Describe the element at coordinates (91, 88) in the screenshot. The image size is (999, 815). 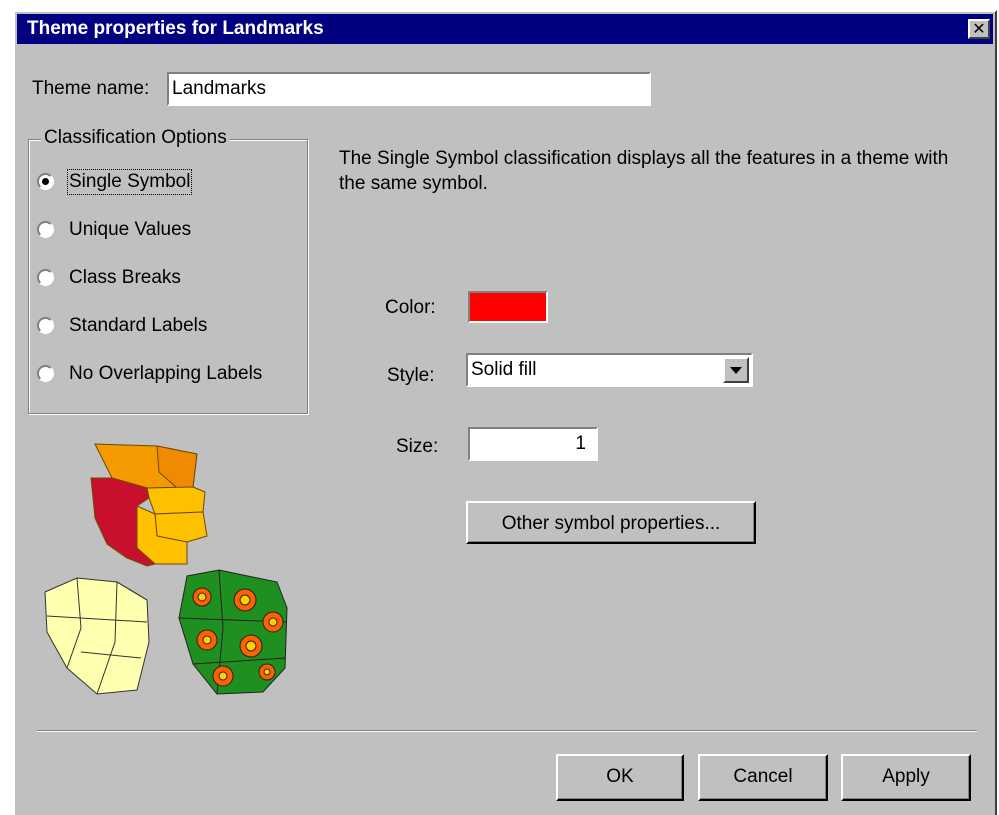
I see `theme-name-label: Theme name:` at that location.